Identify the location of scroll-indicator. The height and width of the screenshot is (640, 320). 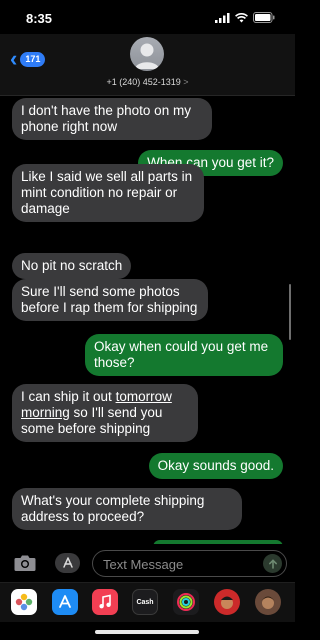
(290, 312).